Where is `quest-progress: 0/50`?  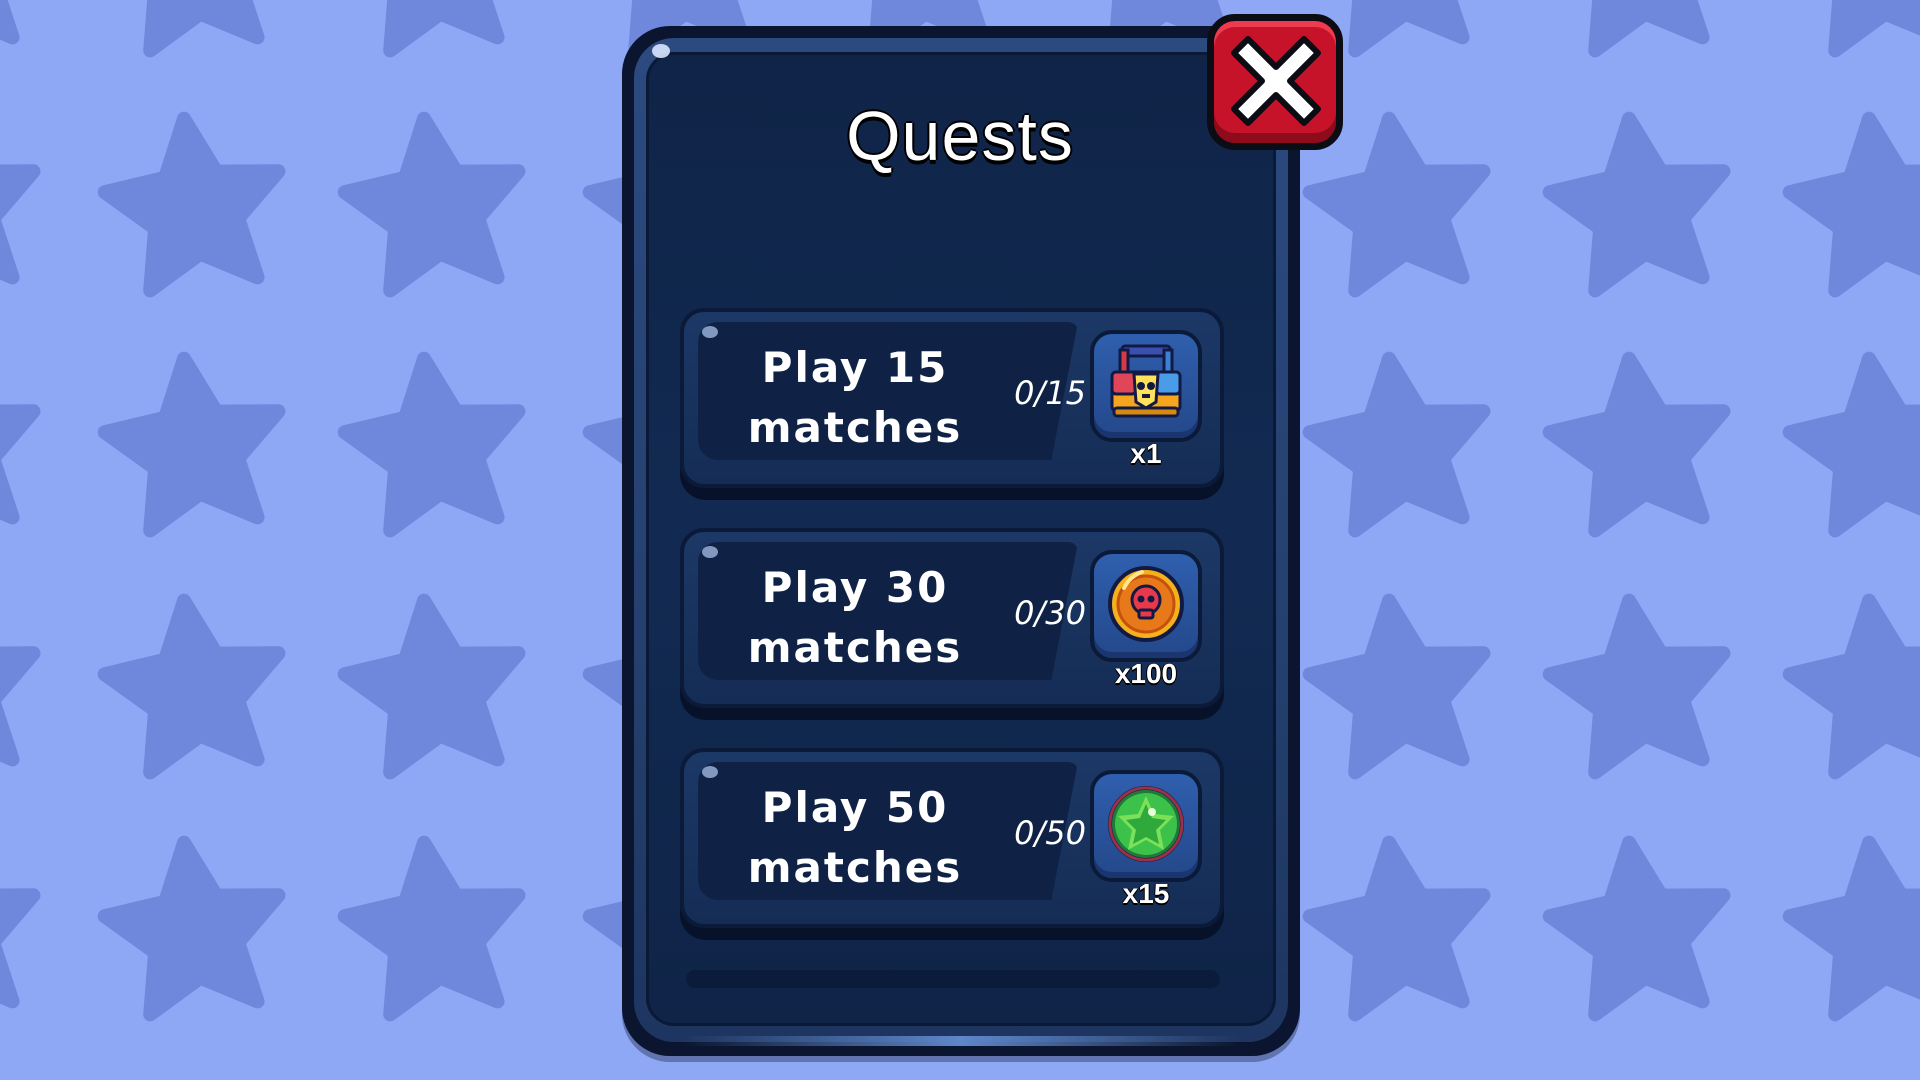
quest-progress: 0/50 is located at coordinates (1050, 833).